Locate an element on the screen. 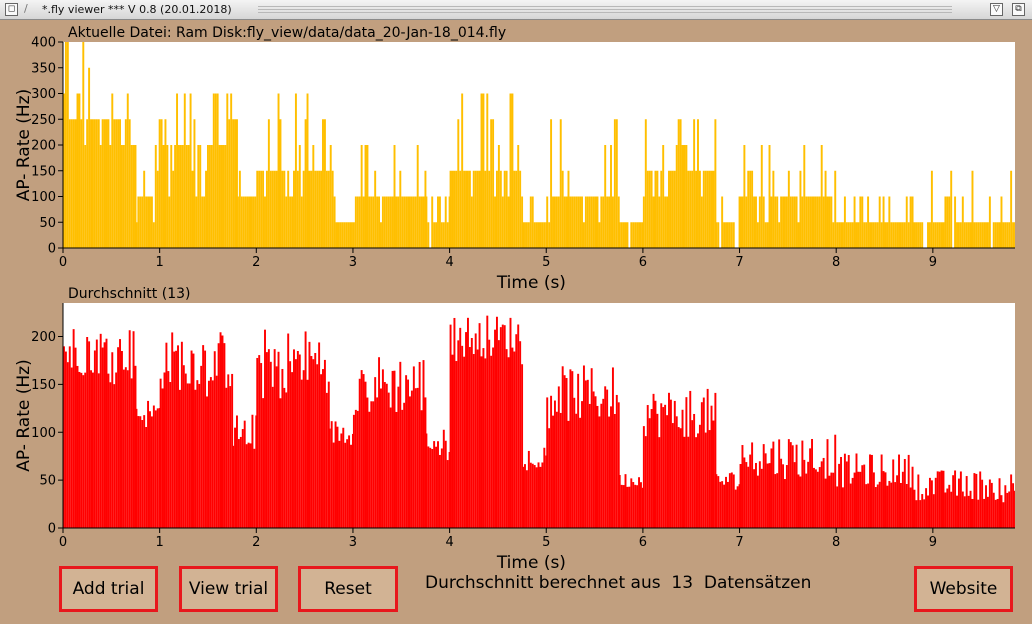 The width and height of the screenshot is (1032, 624). x-tick-label: 9 is located at coordinates (933, 542).